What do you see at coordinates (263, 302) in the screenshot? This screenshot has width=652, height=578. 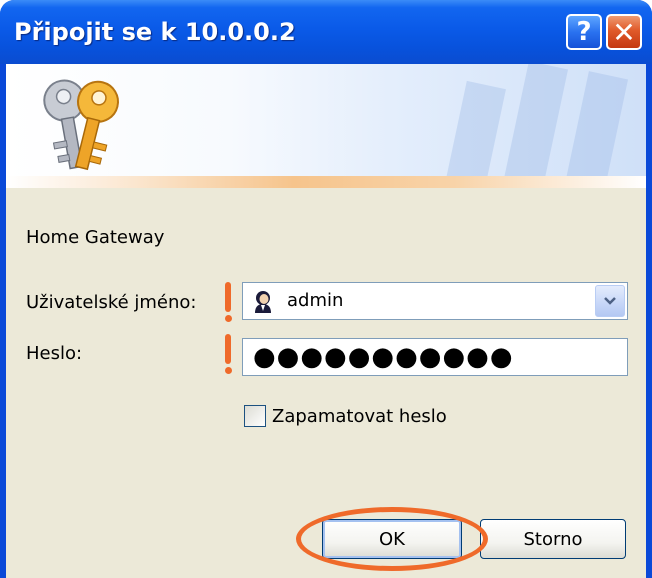 I see `user-icon` at bounding box center [263, 302].